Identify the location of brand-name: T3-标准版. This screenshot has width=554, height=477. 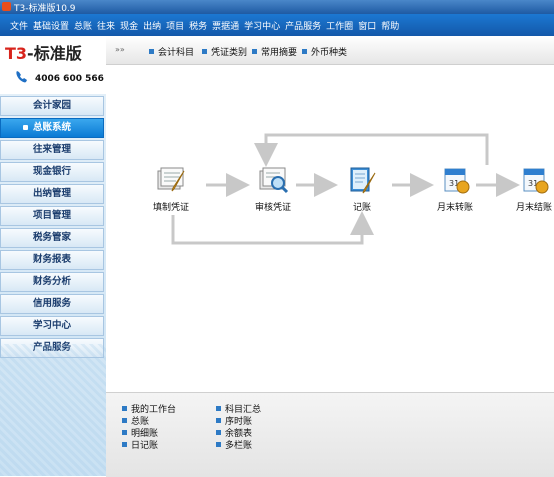
(43, 52).